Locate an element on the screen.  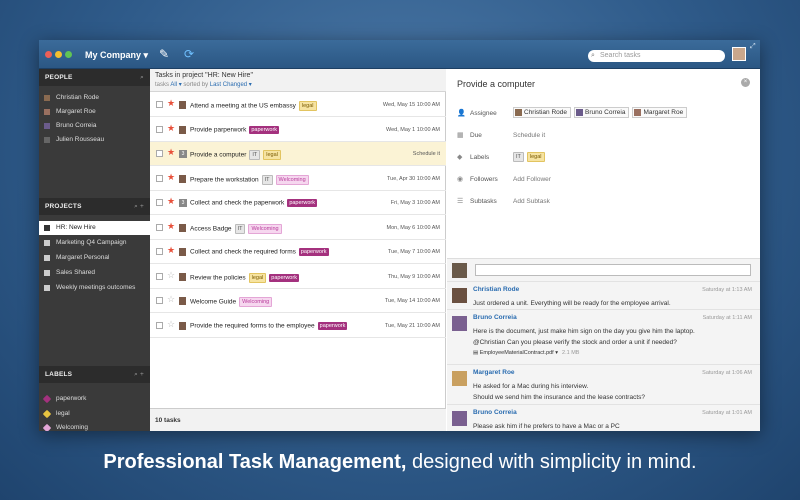
sort-dropdown: Last Changed ▾ is located at coordinates (231, 85).